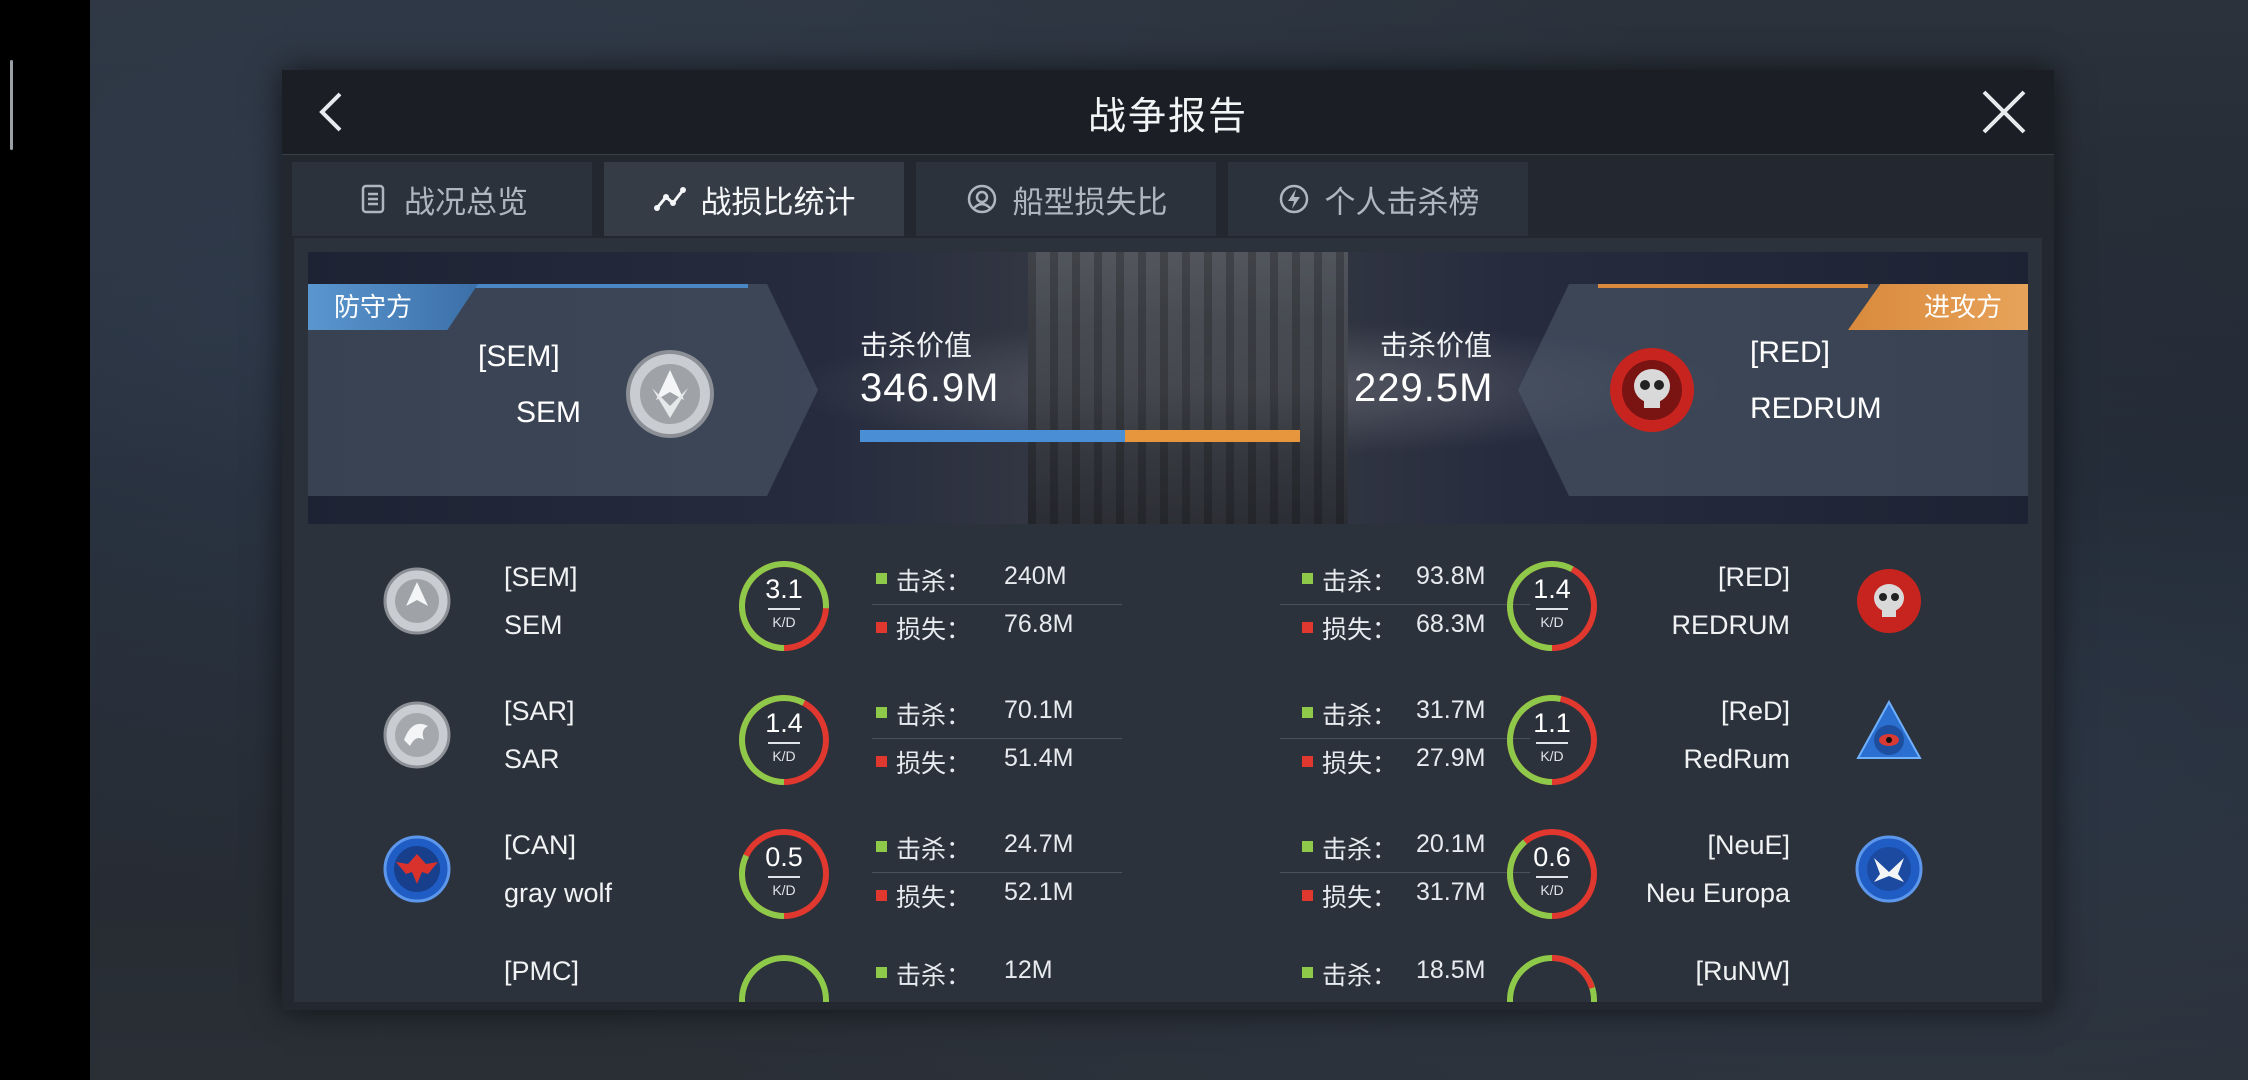  What do you see at coordinates (466, 202) in the screenshot?
I see `tab-label: 战况总览` at bounding box center [466, 202].